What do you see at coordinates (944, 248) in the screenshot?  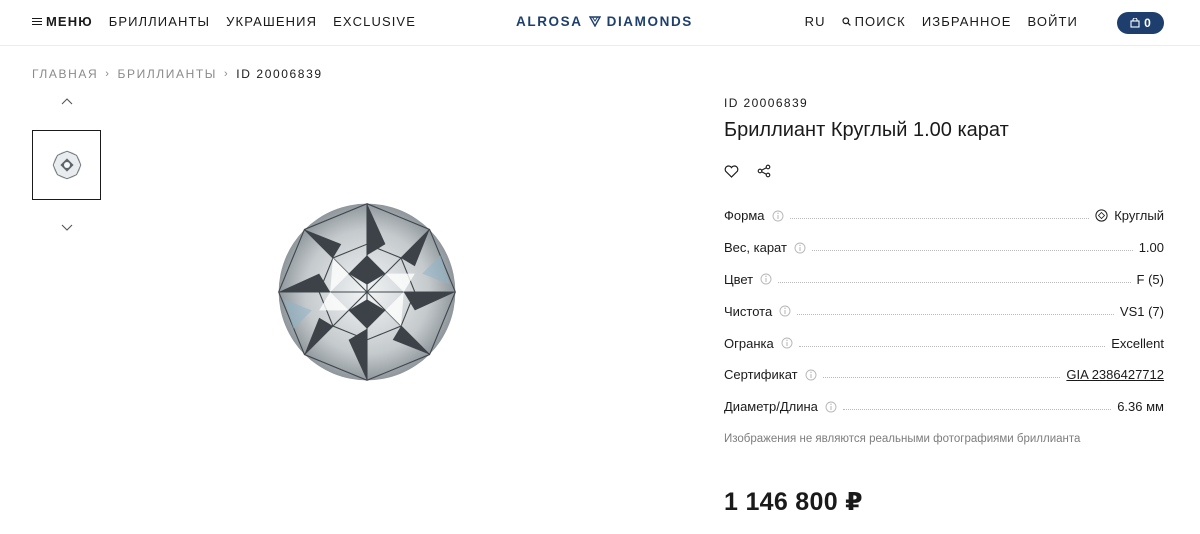 I see `spec-row-weight: Вес, карат 1.00` at bounding box center [944, 248].